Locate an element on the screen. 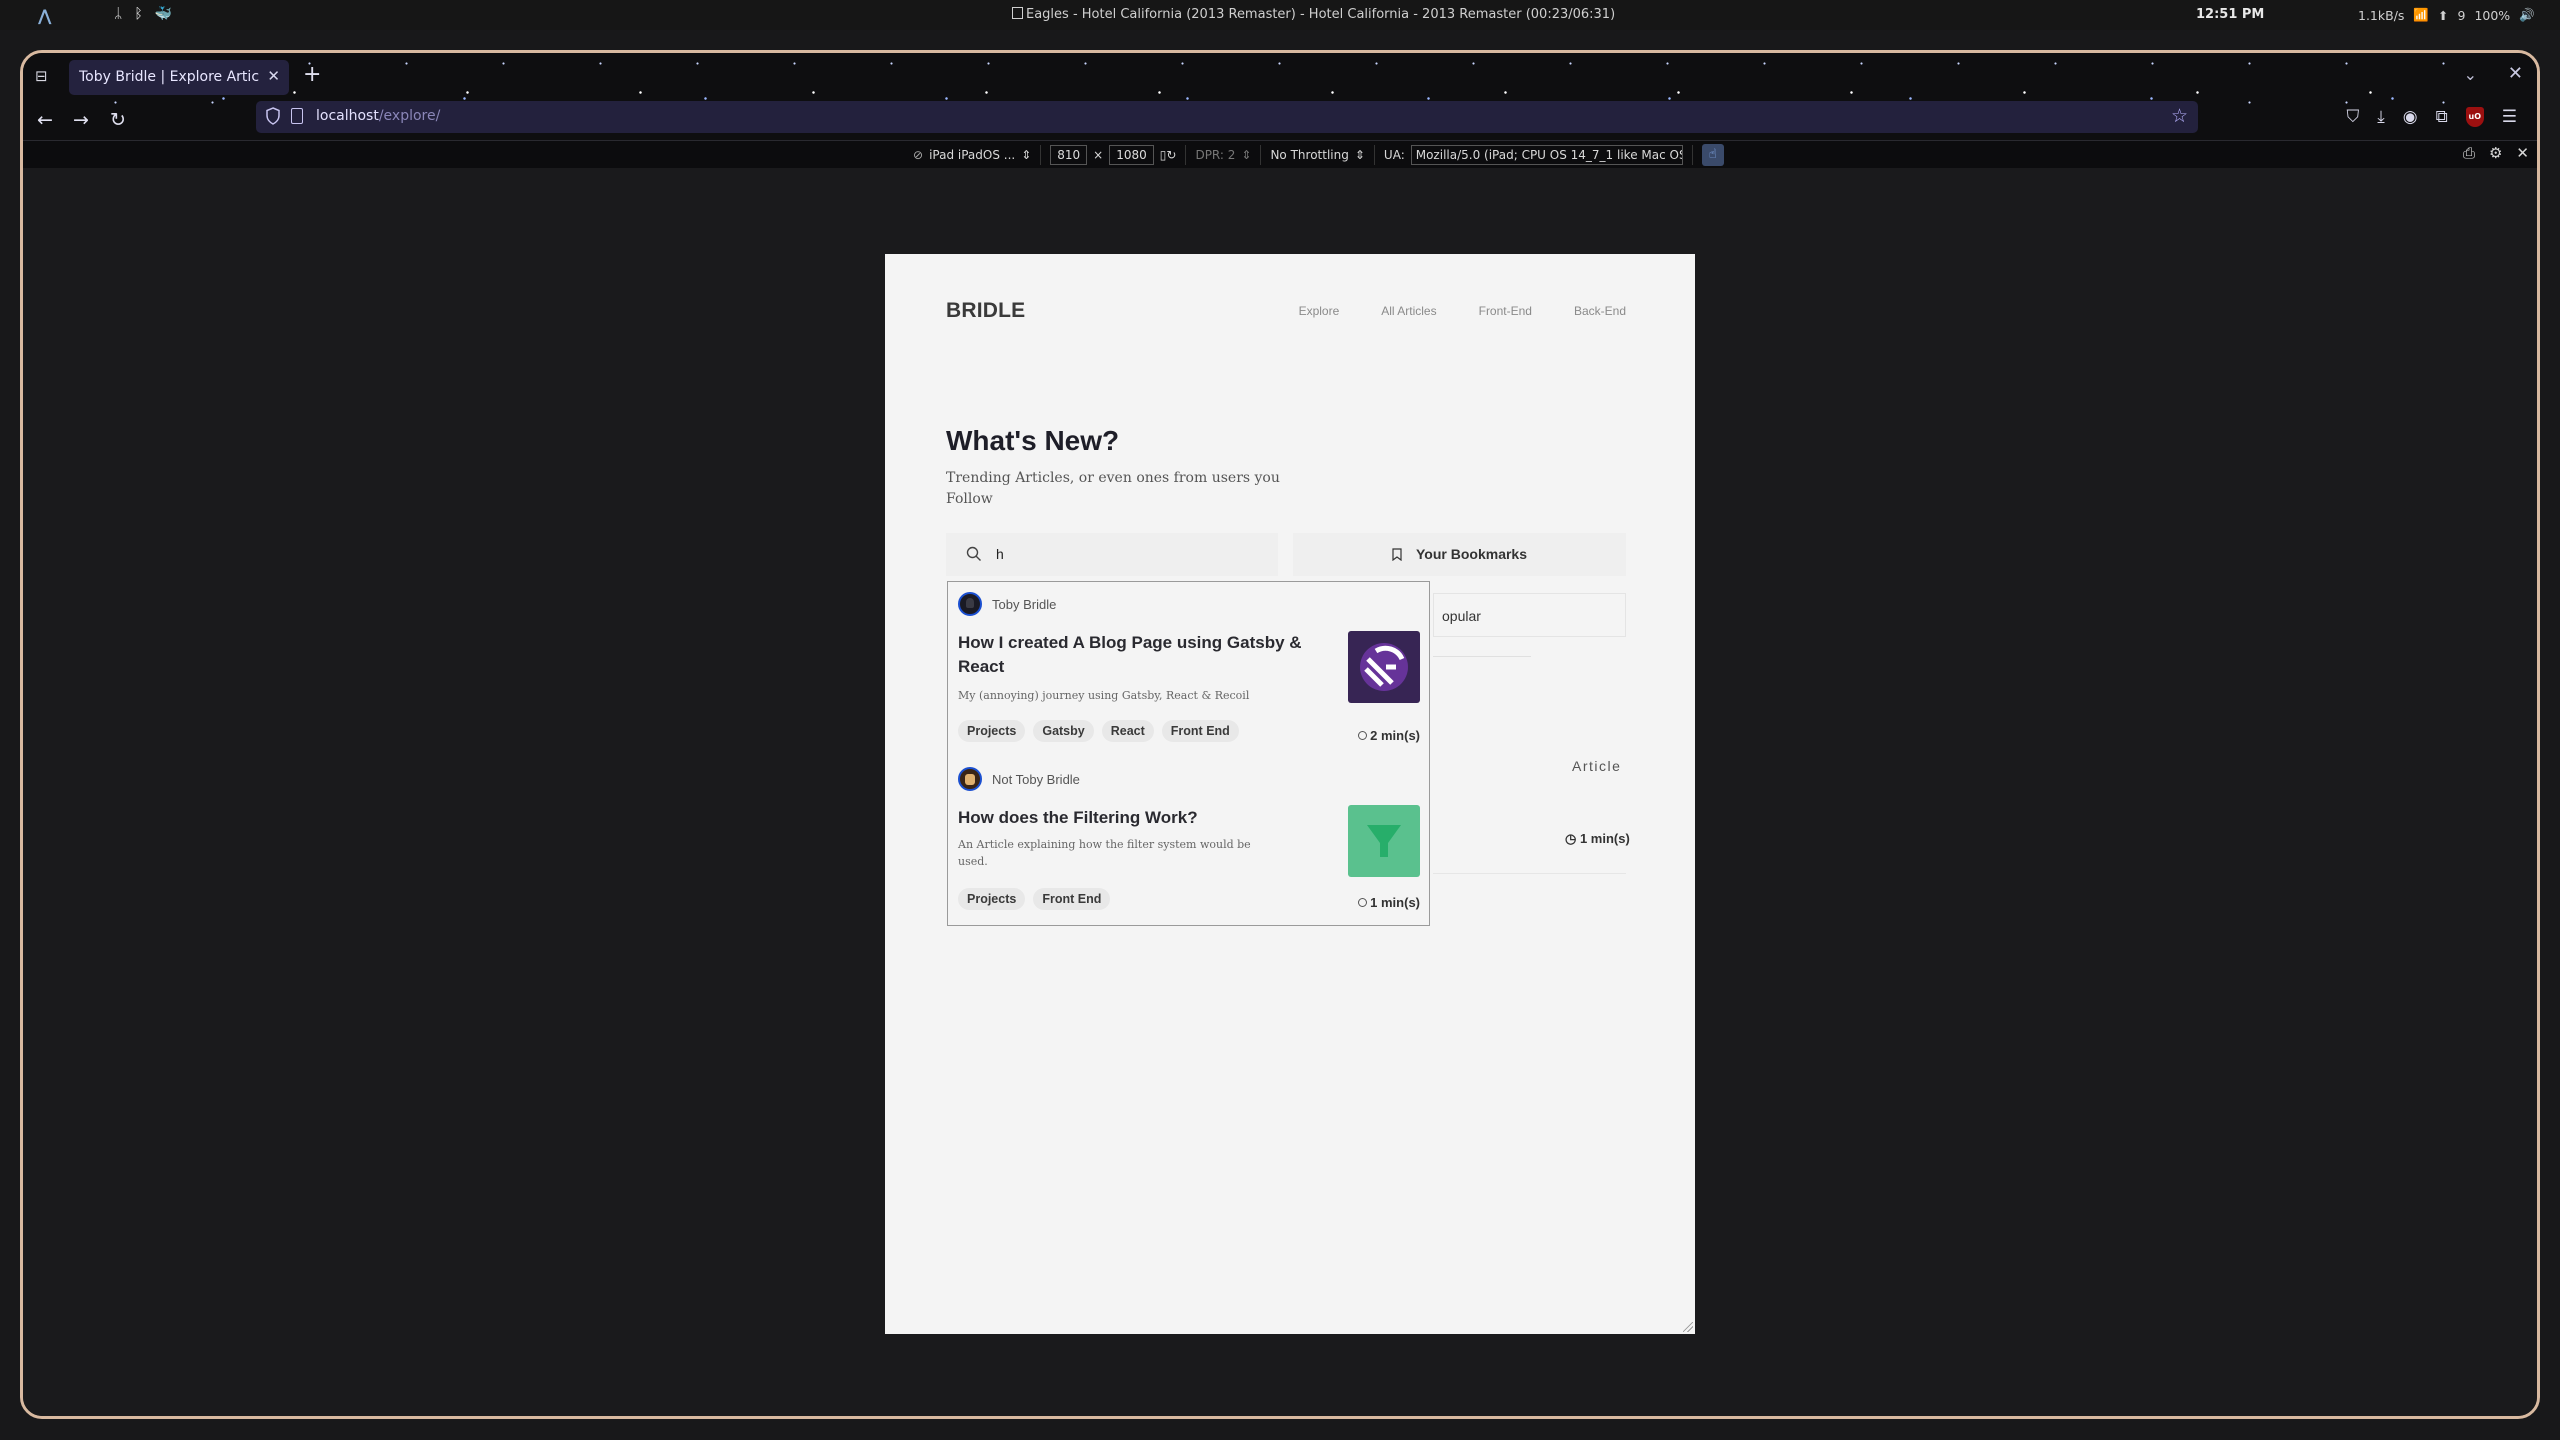 Image resolution: width=2560 pixels, height=1440 pixels. nav-all-articles: All Articles is located at coordinates (1408, 311).